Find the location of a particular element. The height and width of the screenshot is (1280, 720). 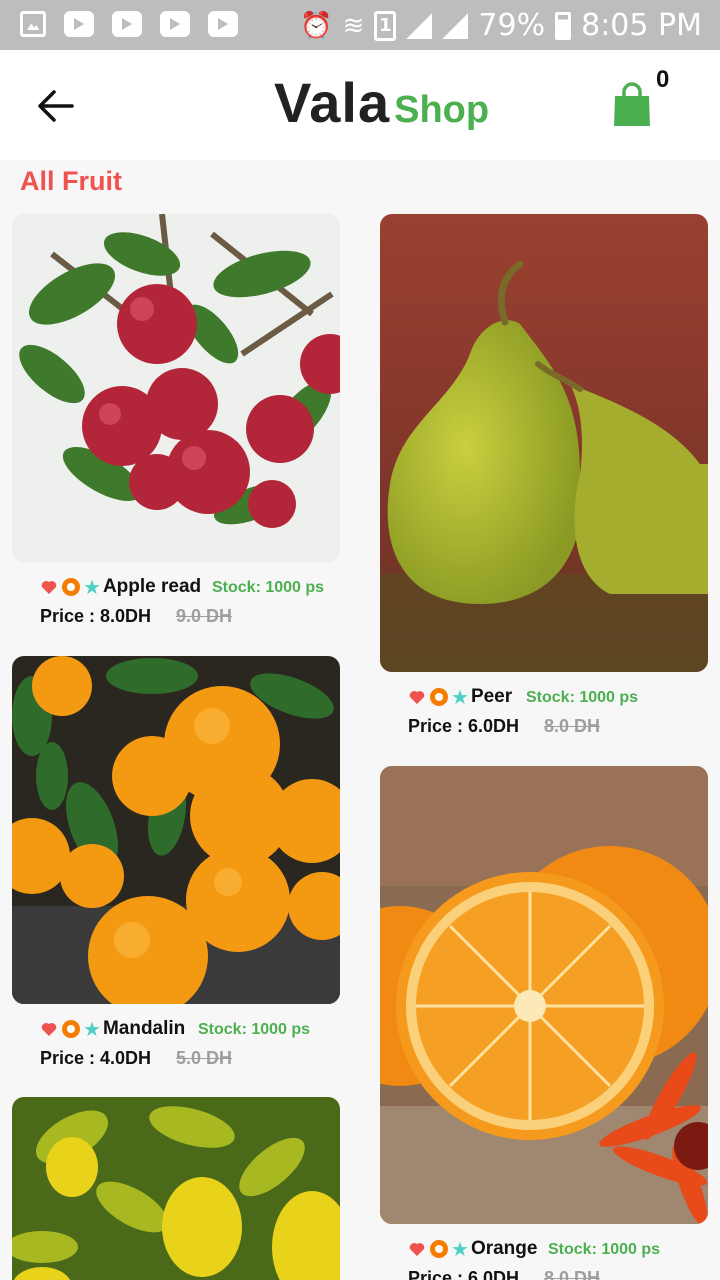

product-title-row: ★ Mandalin is located at coordinates (112, 1029).